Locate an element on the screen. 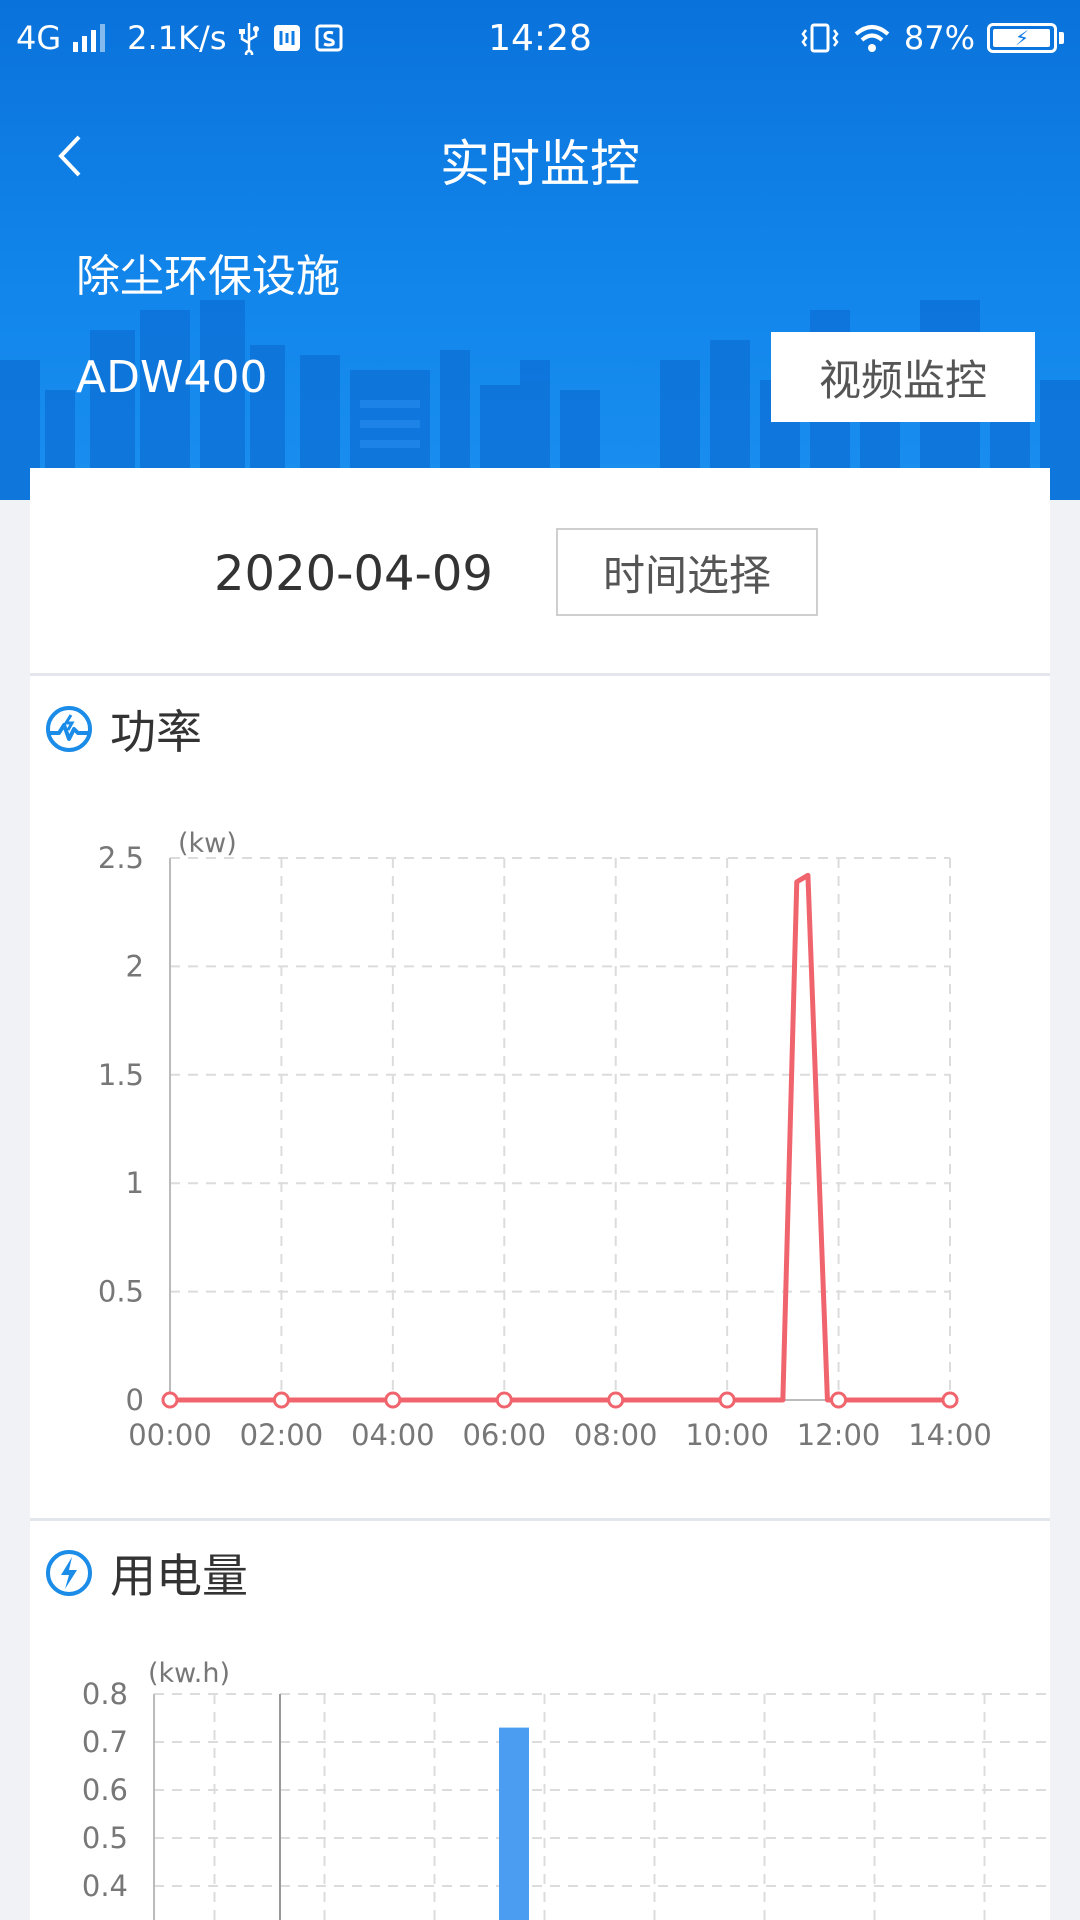 The image size is (1080, 1920). usb-icon is located at coordinates (249, 38).